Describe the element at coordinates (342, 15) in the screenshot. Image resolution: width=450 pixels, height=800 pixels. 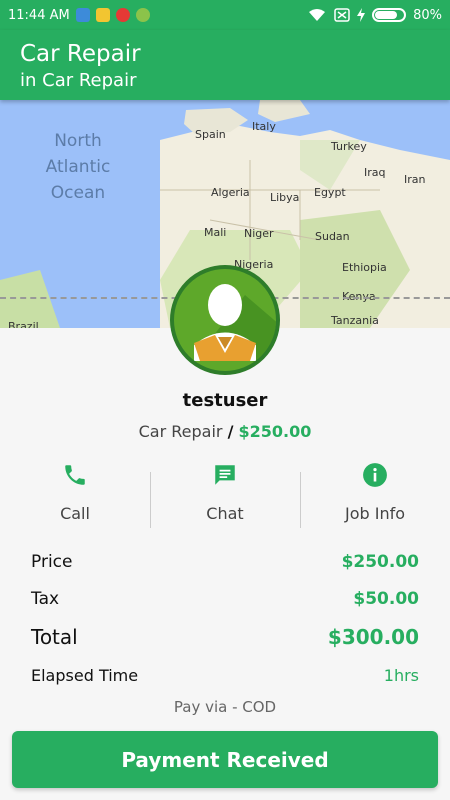
I see `sim-icon` at that location.